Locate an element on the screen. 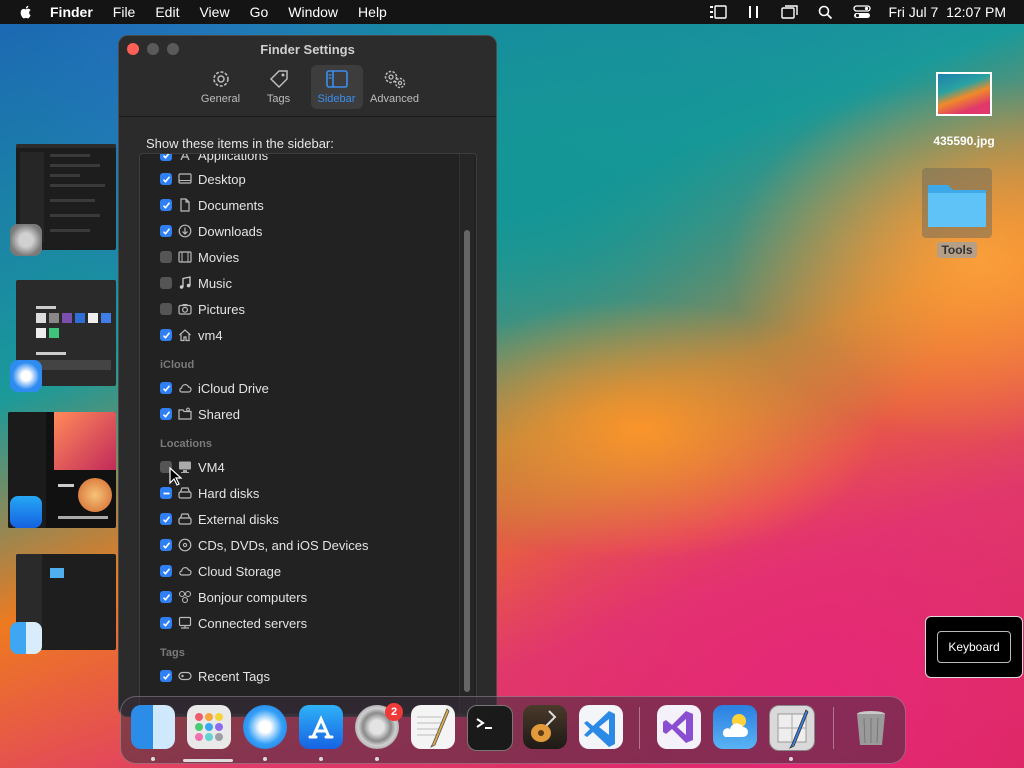 The height and width of the screenshot is (768, 1024). desktop-file-icon: 435590.jpg is located at coordinates (964, 110).